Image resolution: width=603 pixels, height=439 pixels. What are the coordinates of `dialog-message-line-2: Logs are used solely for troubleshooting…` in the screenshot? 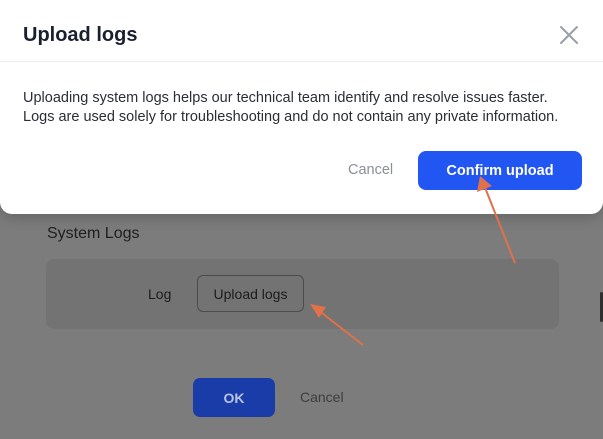 It's located at (291, 117).